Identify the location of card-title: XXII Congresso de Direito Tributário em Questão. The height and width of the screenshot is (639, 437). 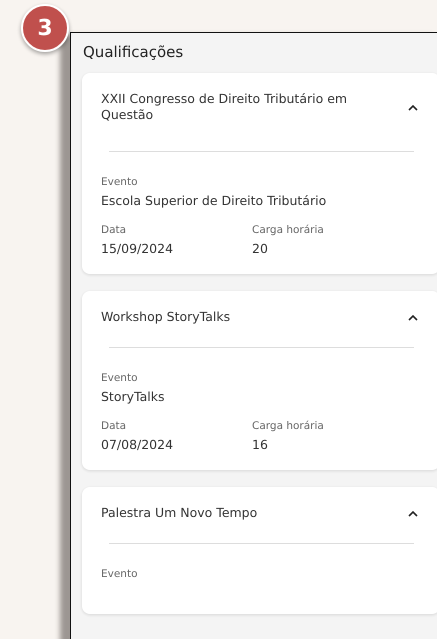
(224, 107).